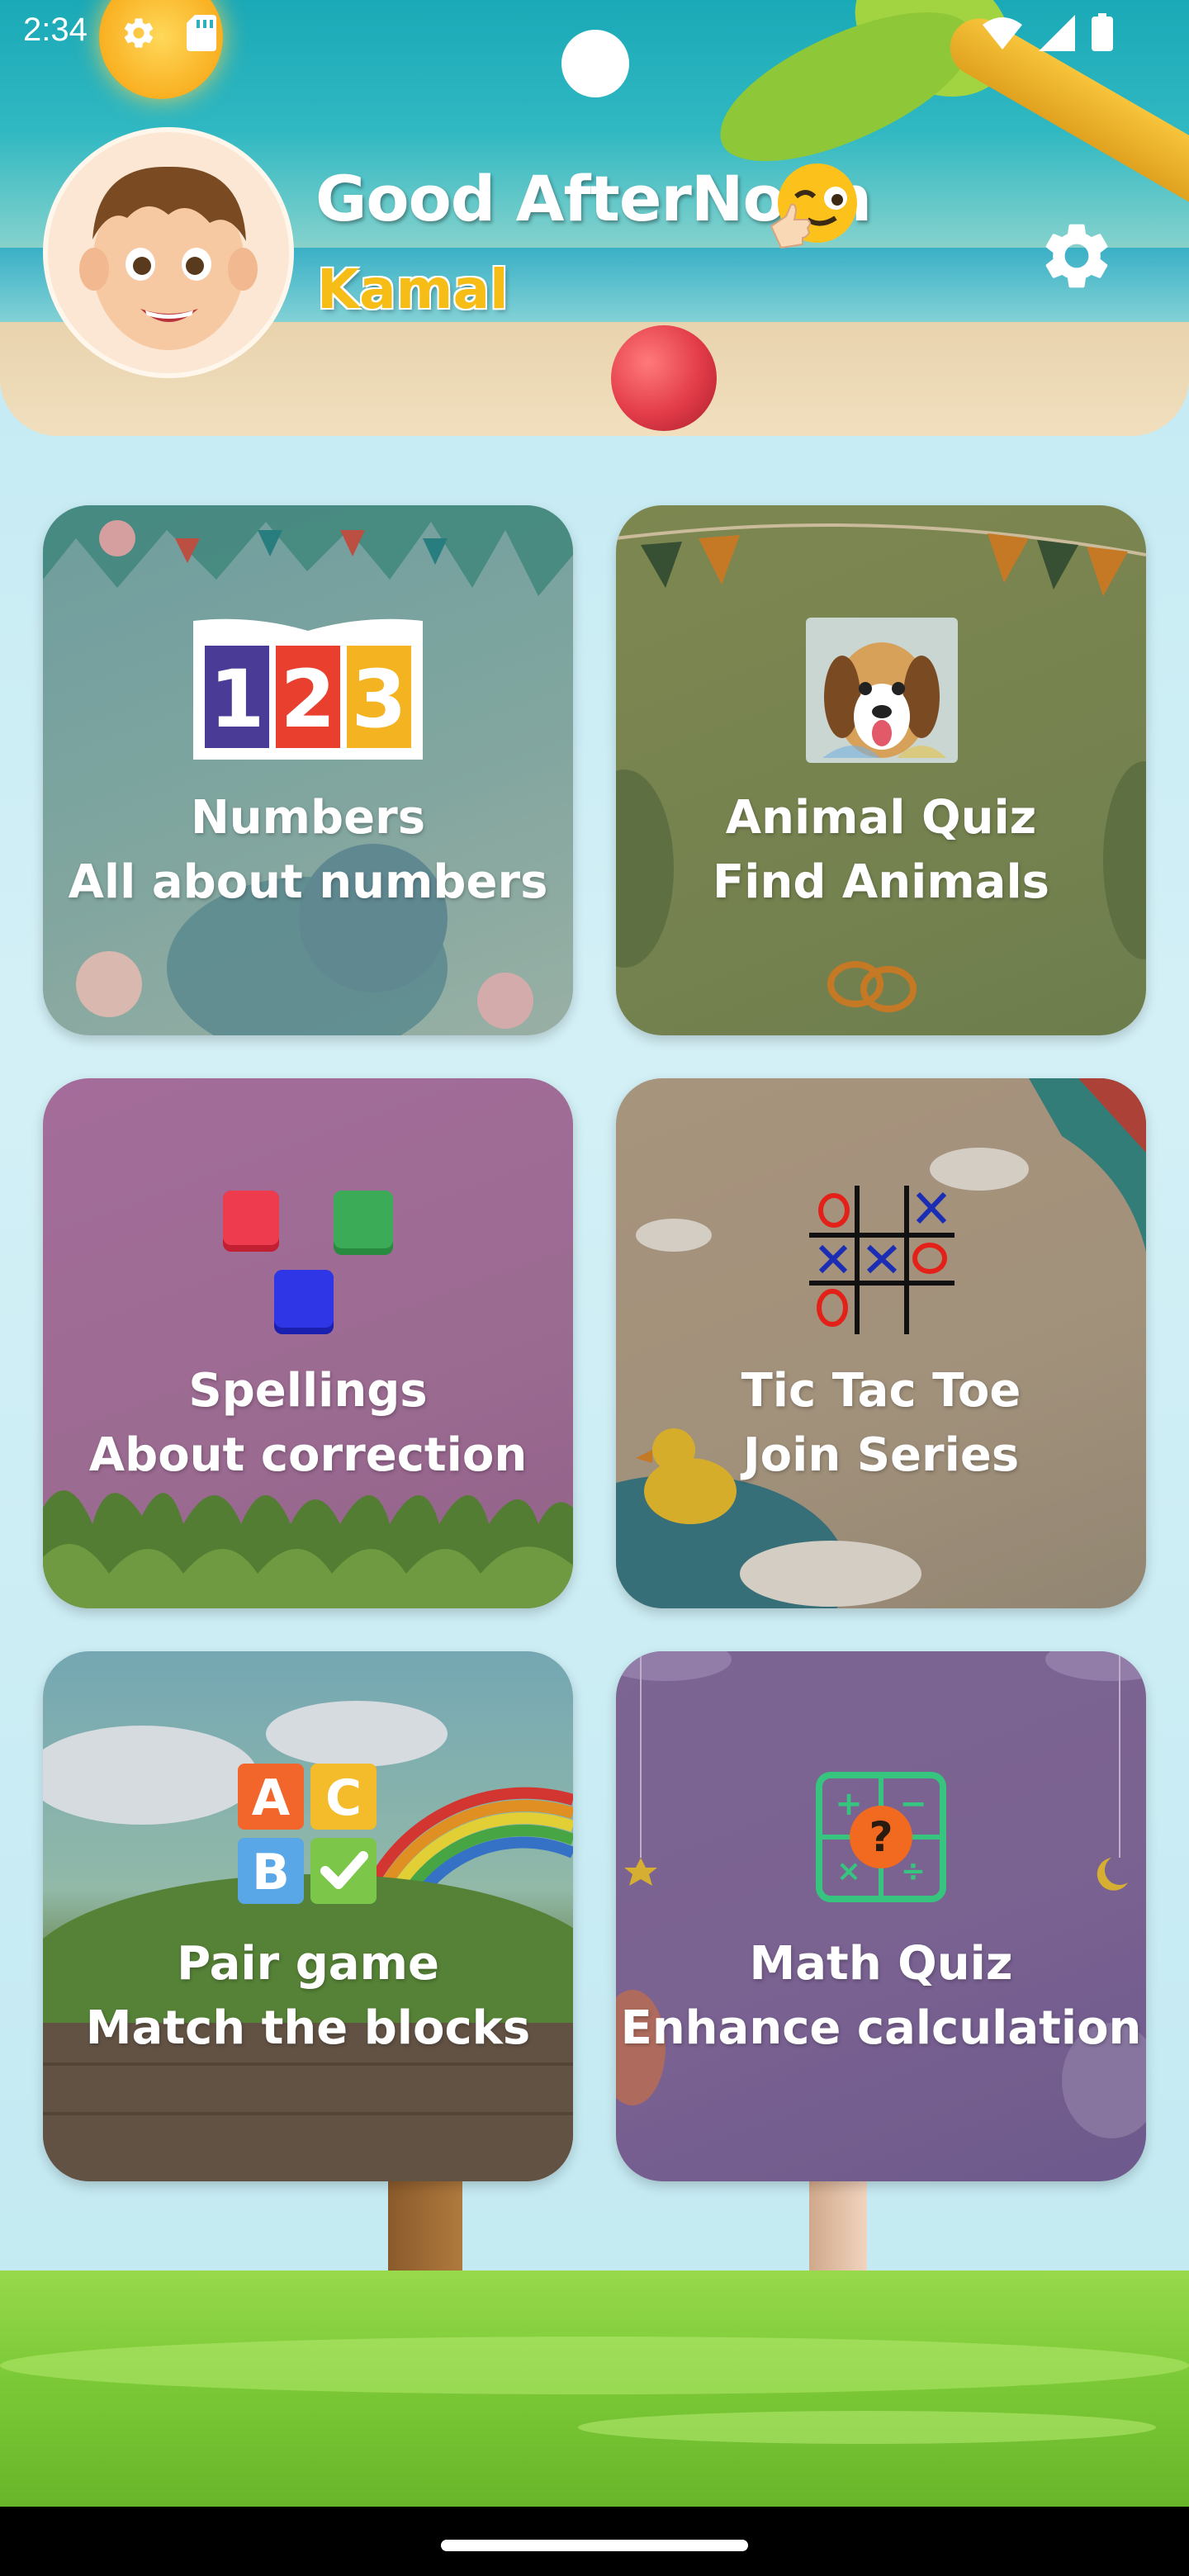  I want to click on avatar, so click(168, 252).